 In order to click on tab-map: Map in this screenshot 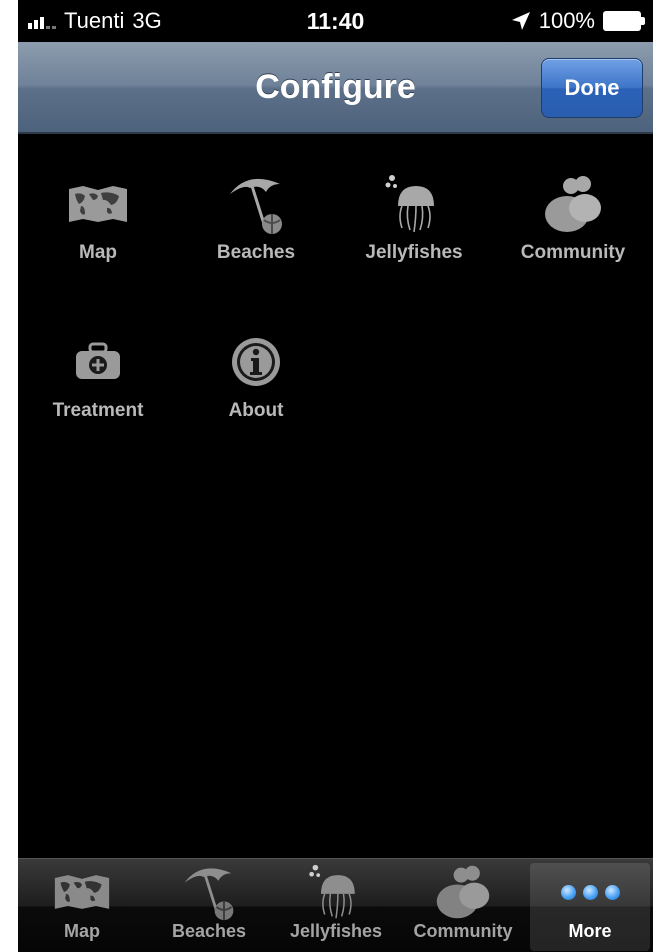, I will do `click(82, 907)`.